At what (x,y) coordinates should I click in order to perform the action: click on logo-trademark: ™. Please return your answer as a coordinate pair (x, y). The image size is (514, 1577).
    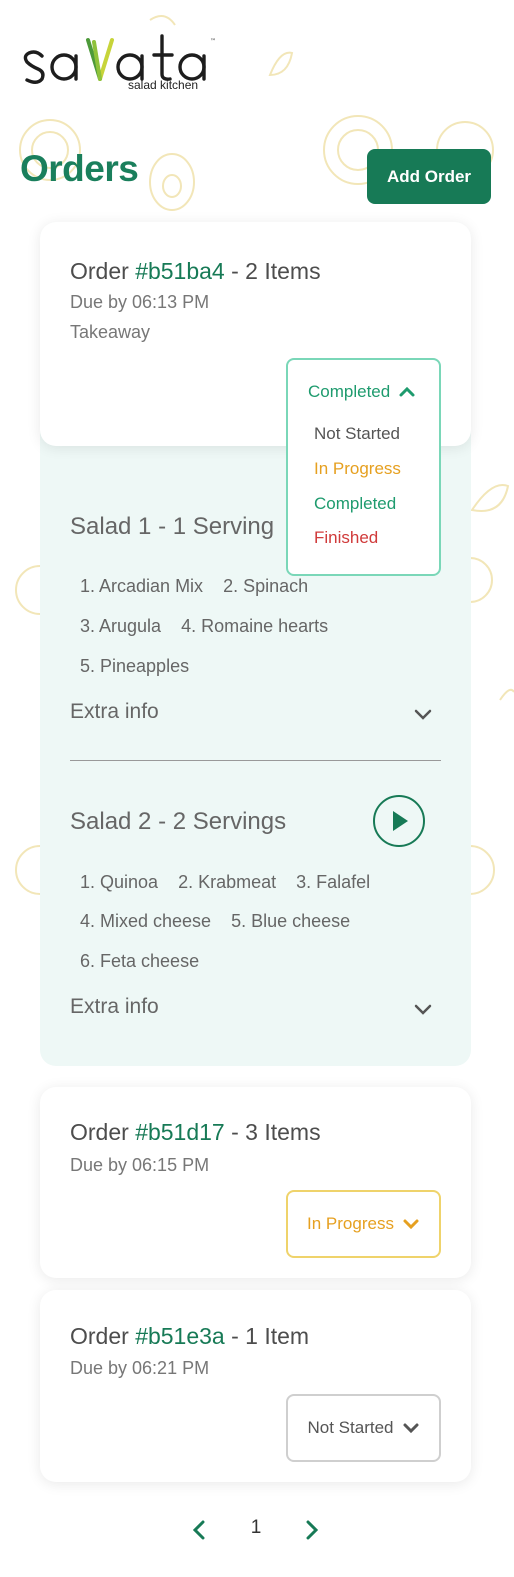
    Looking at the image, I should click on (213, 41).